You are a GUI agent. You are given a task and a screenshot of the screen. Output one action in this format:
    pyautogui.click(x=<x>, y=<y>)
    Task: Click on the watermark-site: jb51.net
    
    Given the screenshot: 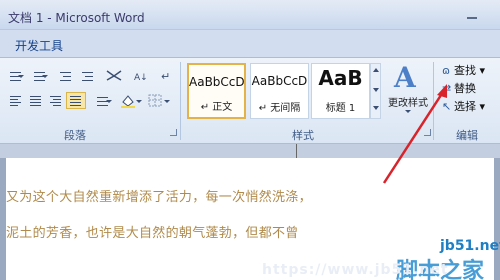 What is the action you would take?
    pyautogui.click(x=470, y=246)
    